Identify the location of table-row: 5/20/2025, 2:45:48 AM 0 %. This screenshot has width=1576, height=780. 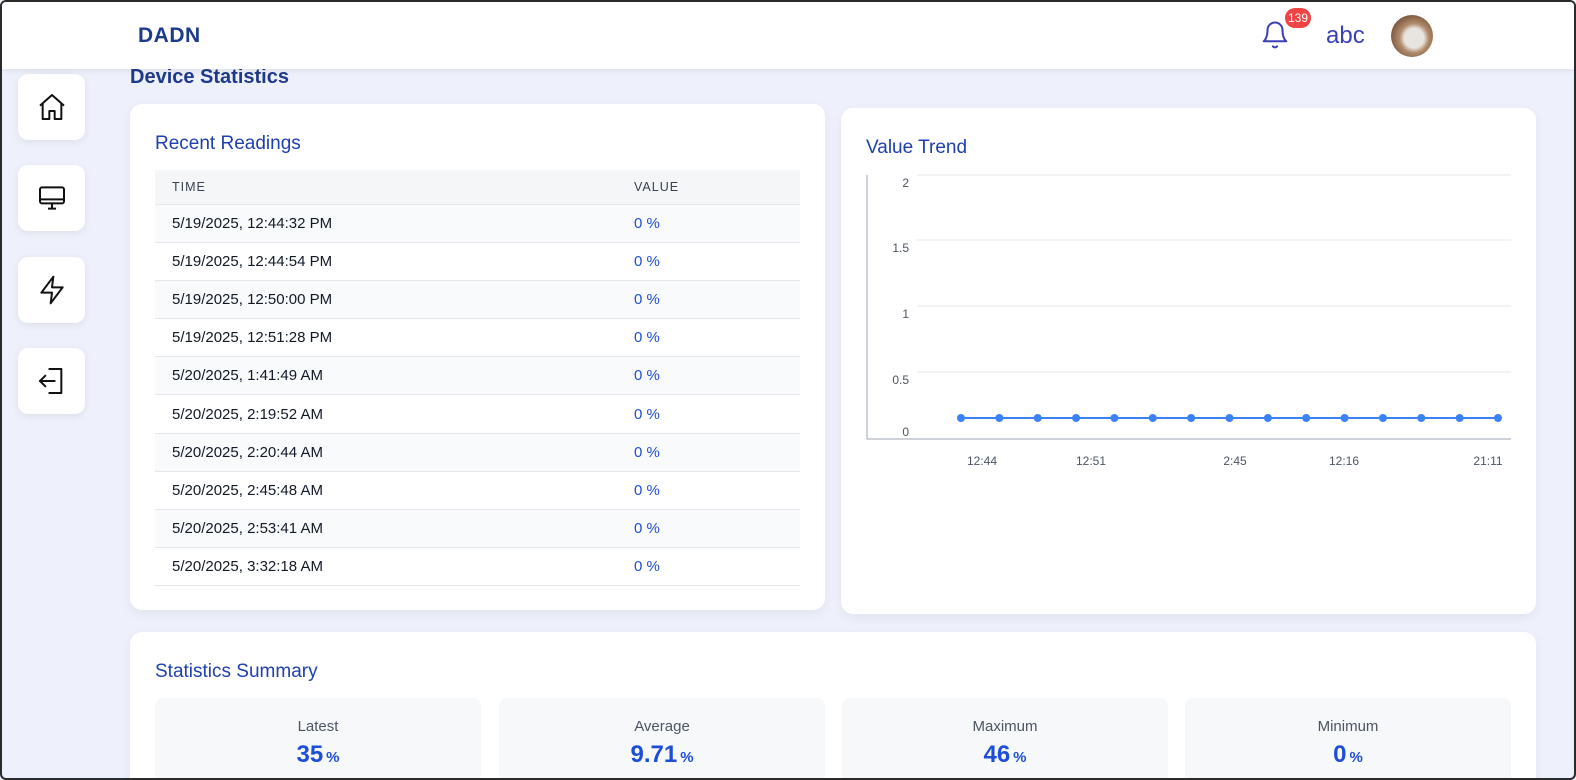
(477, 491).